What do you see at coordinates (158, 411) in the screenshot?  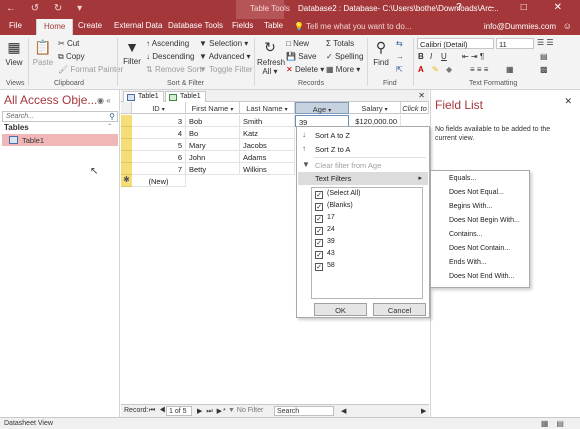 I see `first-prev-record-icons: ⏮ ◀` at bounding box center [158, 411].